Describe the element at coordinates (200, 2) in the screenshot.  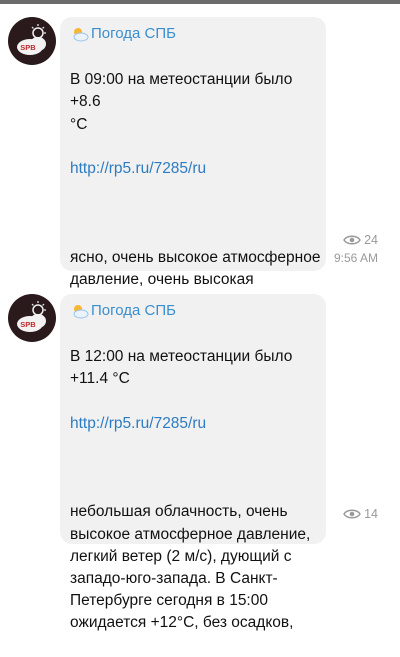
I see `status-bar` at that location.